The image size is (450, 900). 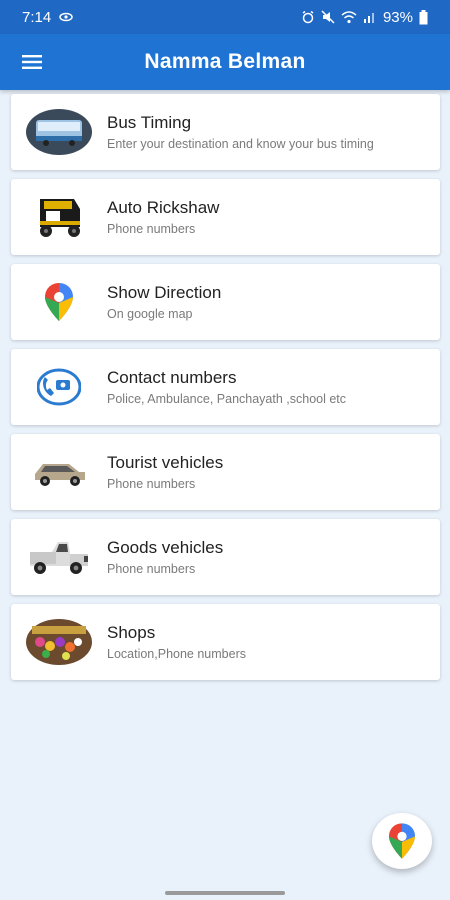 What do you see at coordinates (397, 17) in the screenshot?
I see `battery-percent: 93%` at bounding box center [397, 17].